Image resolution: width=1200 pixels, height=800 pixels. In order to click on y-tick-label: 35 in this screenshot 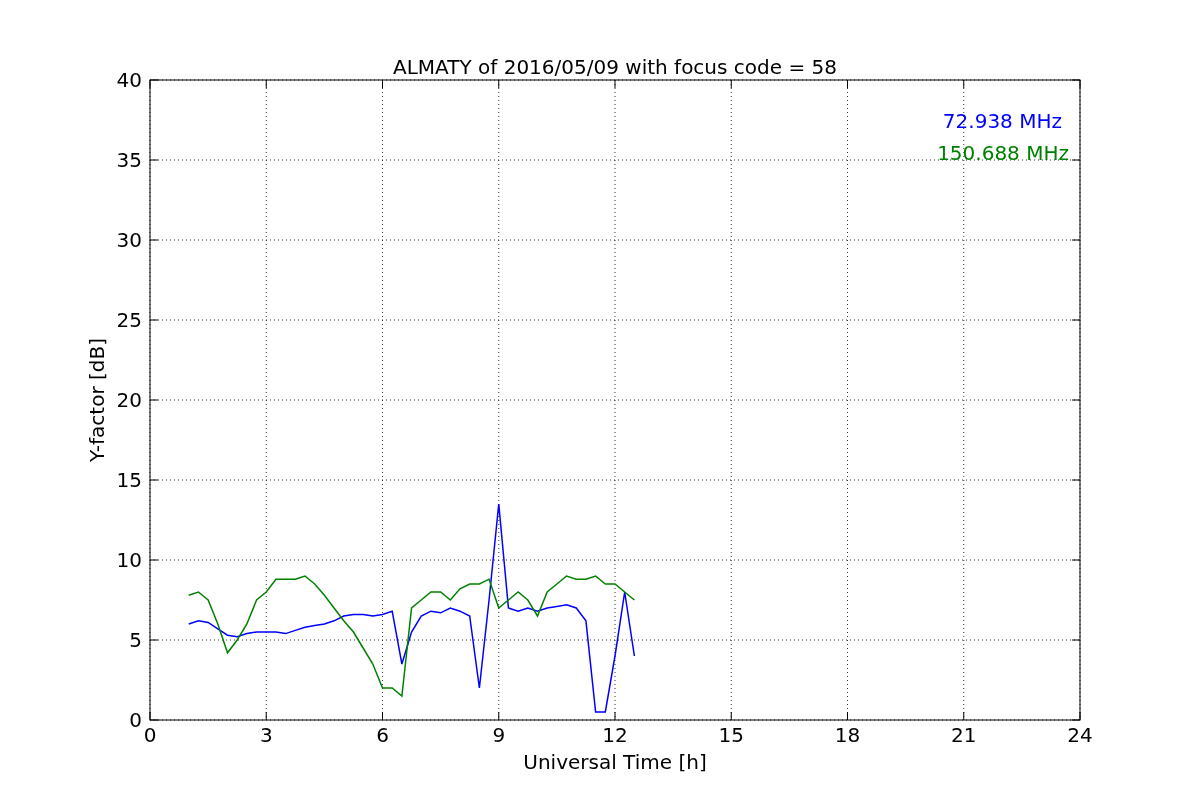, I will do `click(129, 160)`.